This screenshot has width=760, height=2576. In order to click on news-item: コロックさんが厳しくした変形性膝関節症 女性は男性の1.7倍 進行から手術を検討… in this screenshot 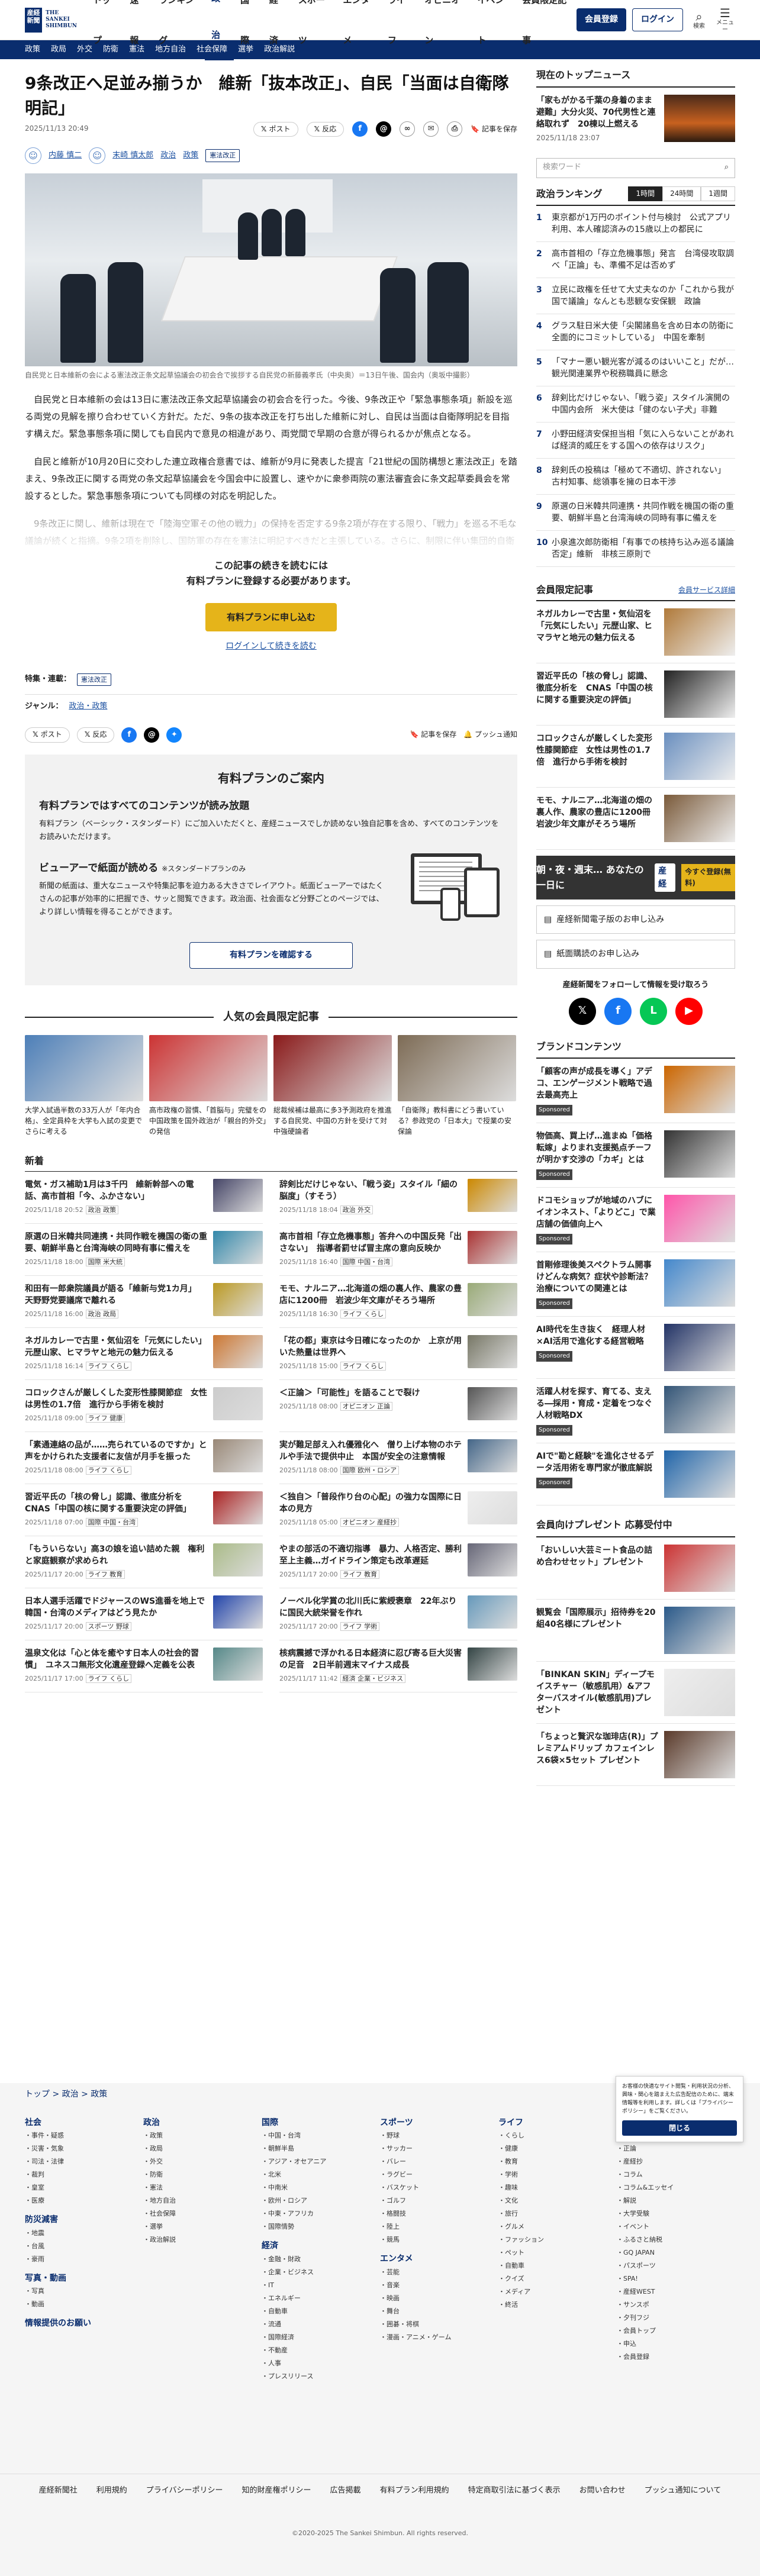, I will do `click(144, 1406)`.